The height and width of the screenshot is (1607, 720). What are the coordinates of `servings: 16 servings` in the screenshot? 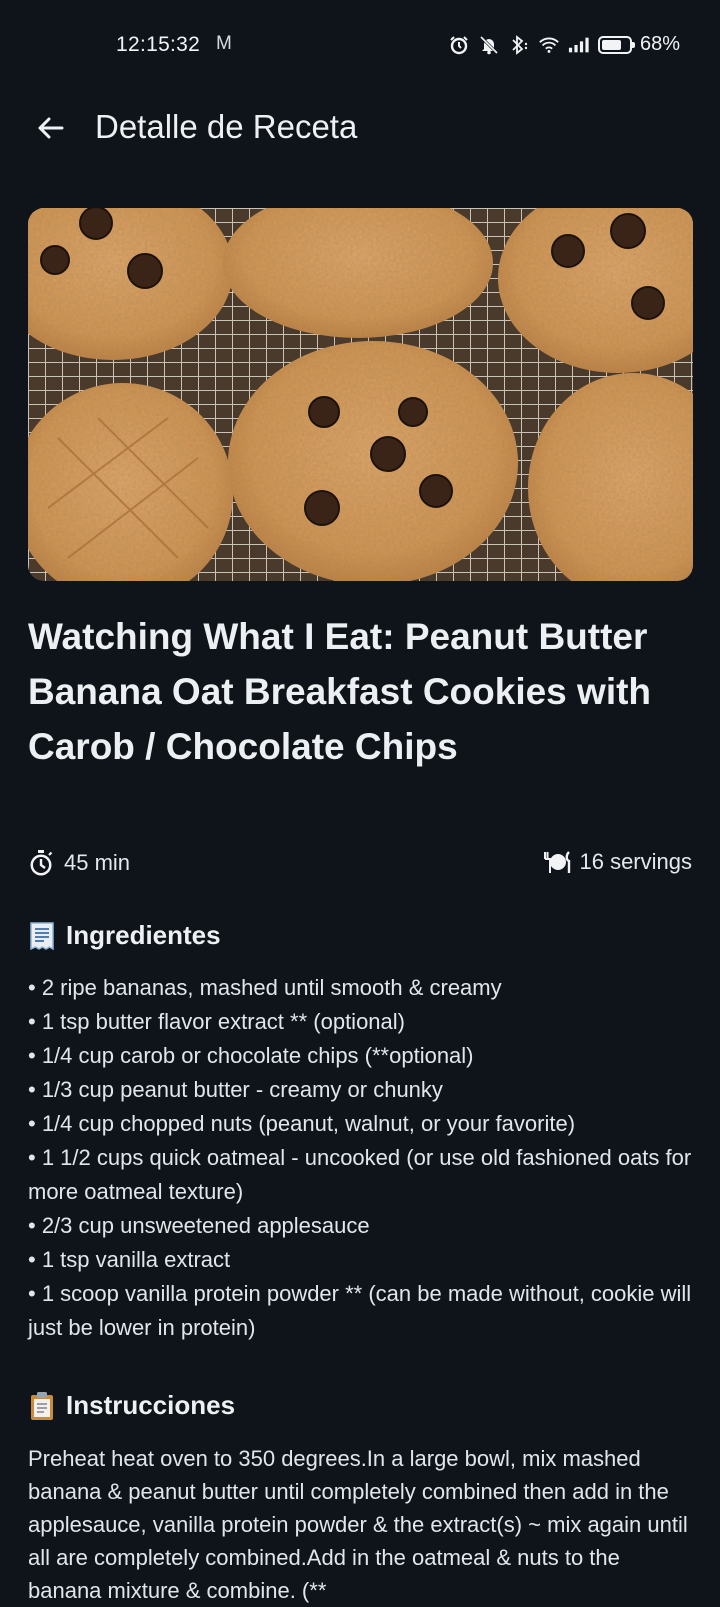 It's located at (617, 862).